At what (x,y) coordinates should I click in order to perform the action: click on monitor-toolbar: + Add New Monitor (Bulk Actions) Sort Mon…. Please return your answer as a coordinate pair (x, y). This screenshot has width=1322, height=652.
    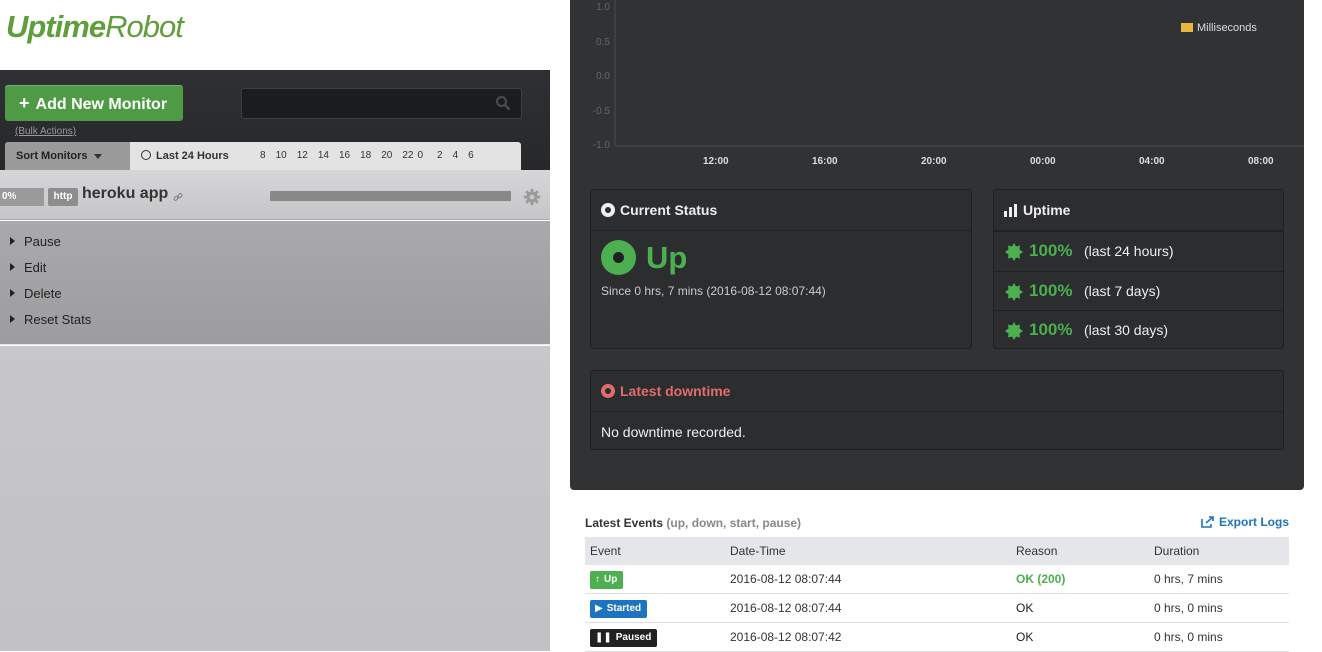
    Looking at the image, I should click on (275, 120).